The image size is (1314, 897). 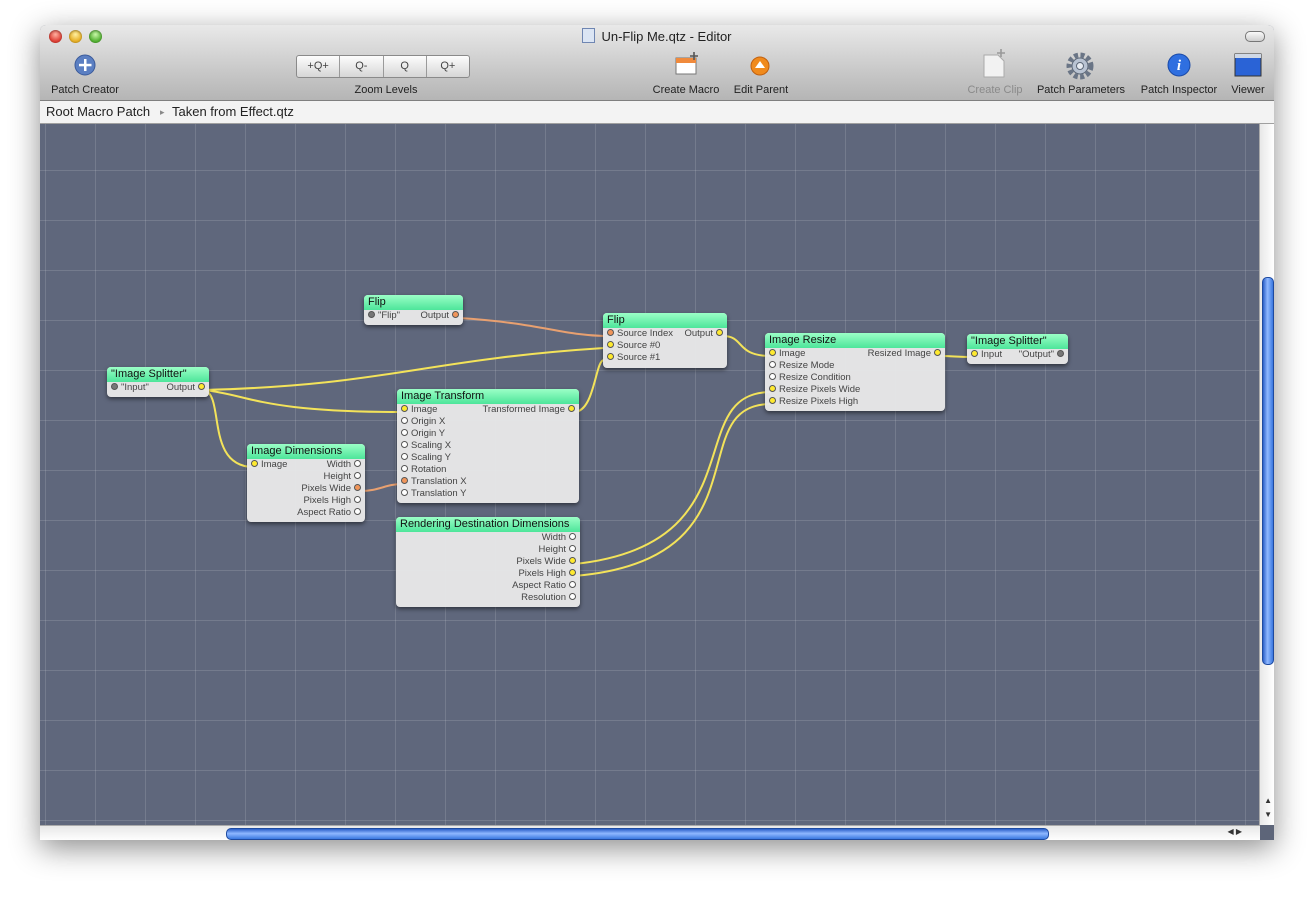 I want to click on port-label: "Input", so click(x=135, y=387).